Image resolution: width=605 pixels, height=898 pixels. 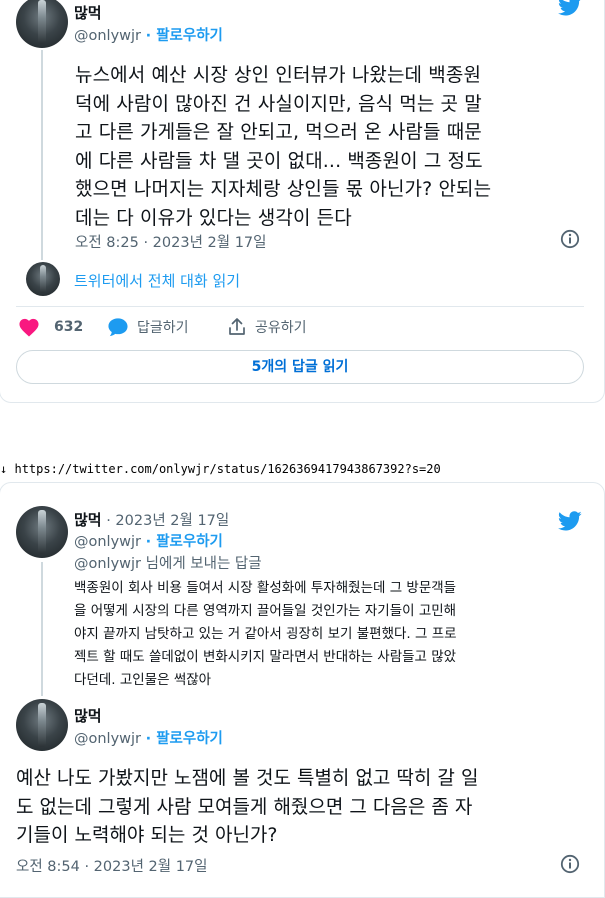 What do you see at coordinates (112, 865) in the screenshot?
I see `tweet-timestamp: 오전 8:54 · 2023년 2월 17일` at bounding box center [112, 865].